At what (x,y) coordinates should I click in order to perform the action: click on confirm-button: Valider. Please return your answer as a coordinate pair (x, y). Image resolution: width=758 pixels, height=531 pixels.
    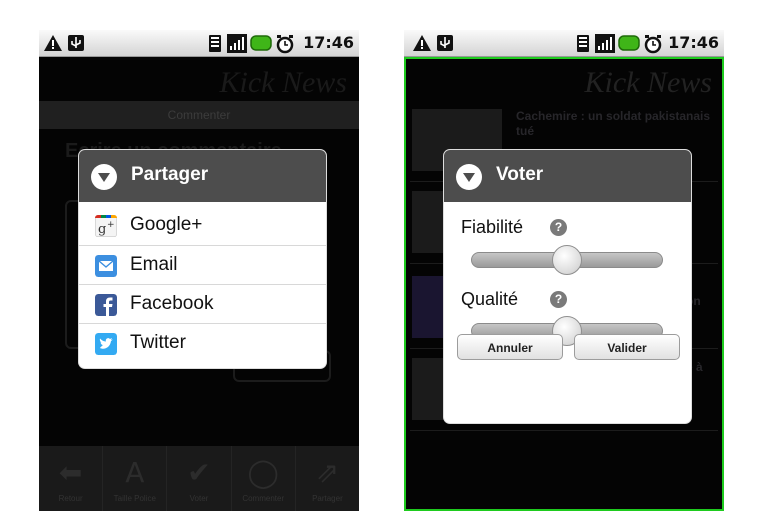
    Looking at the image, I should click on (627, 347).